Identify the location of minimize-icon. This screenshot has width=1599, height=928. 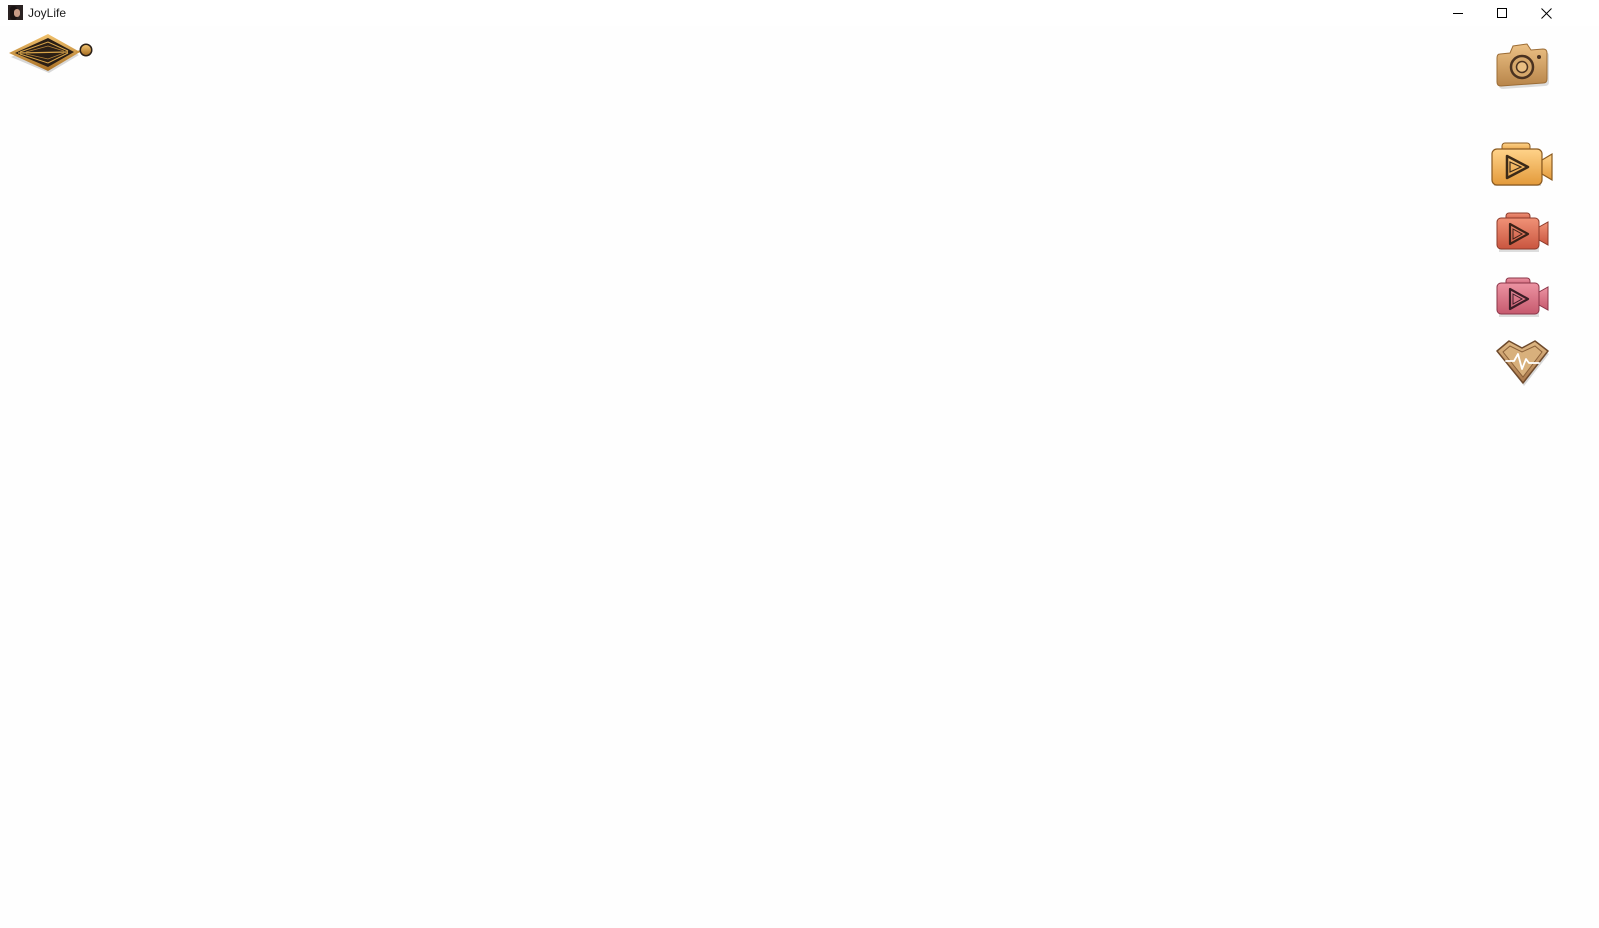
(1457, 13).